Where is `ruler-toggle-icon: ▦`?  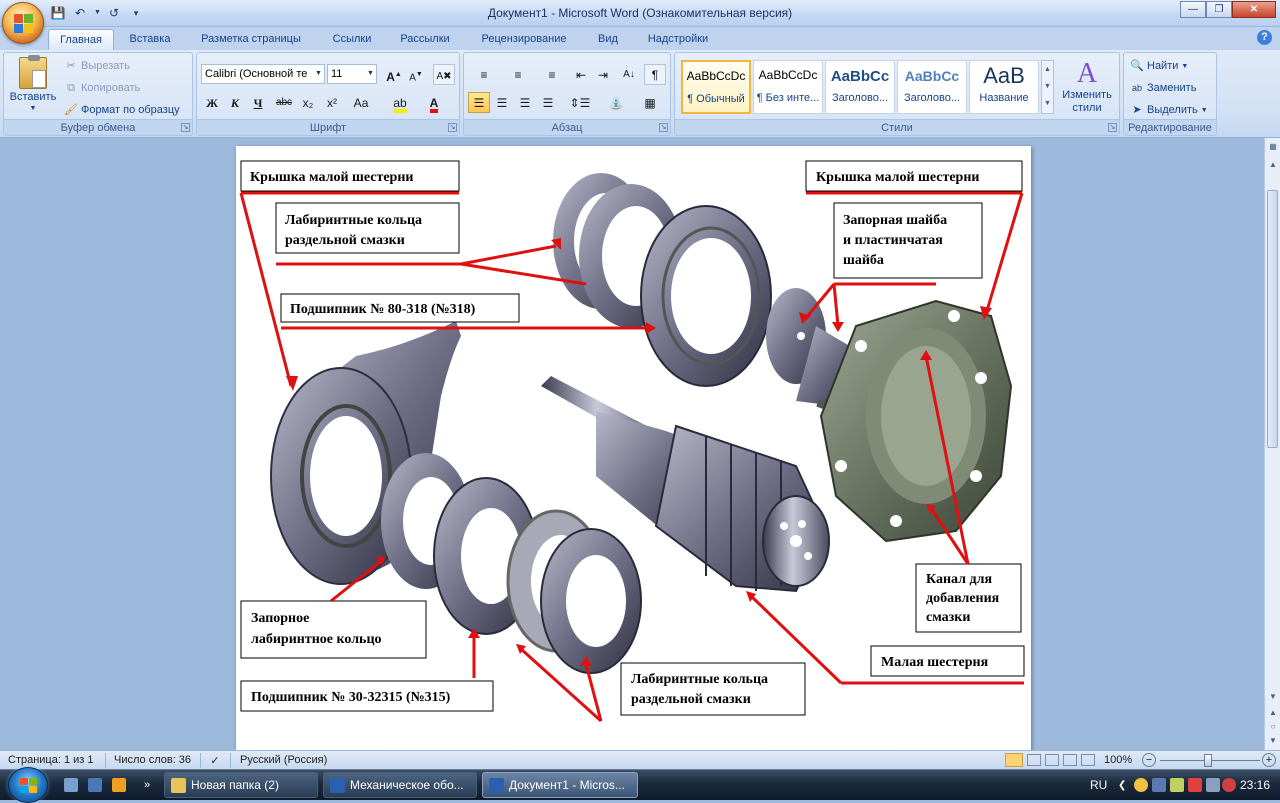
ruler-toggle-icon: ▦ is located at coordinates (1273, 147).